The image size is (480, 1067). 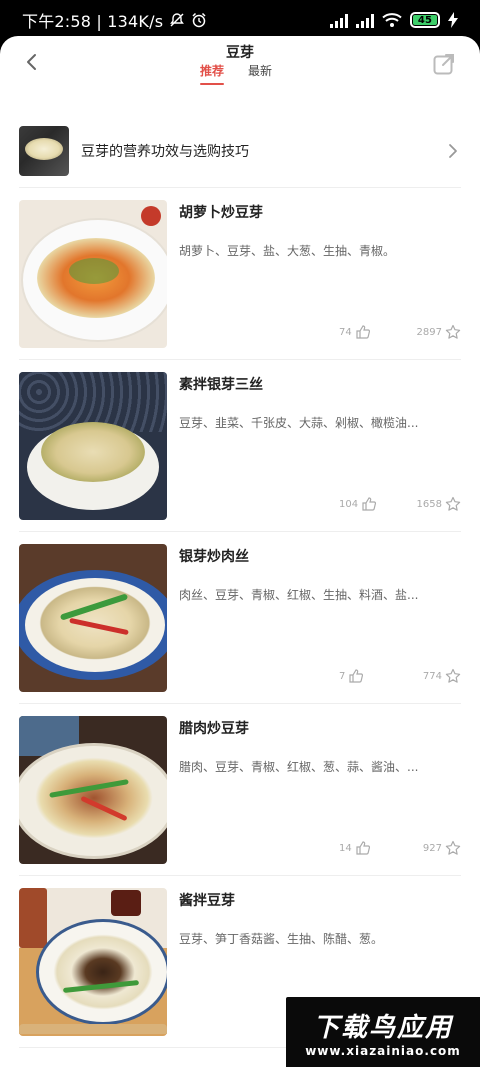 What do you see at coordinates (400, 676) in the screenshot?
I see `recipe-stats: 7 774` at bounding box center [400, 676].